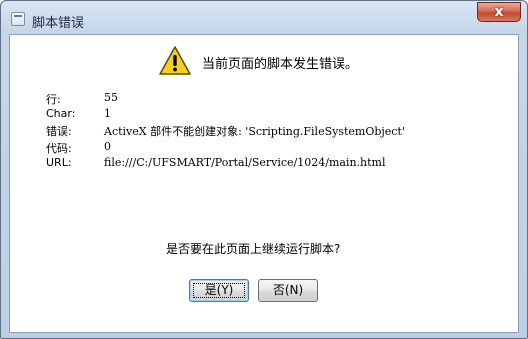 This screenshot has width=528, height=339. Describe the element at coordinates (107, 114) in the screenshot. I see `detail-value: 1` at that location.